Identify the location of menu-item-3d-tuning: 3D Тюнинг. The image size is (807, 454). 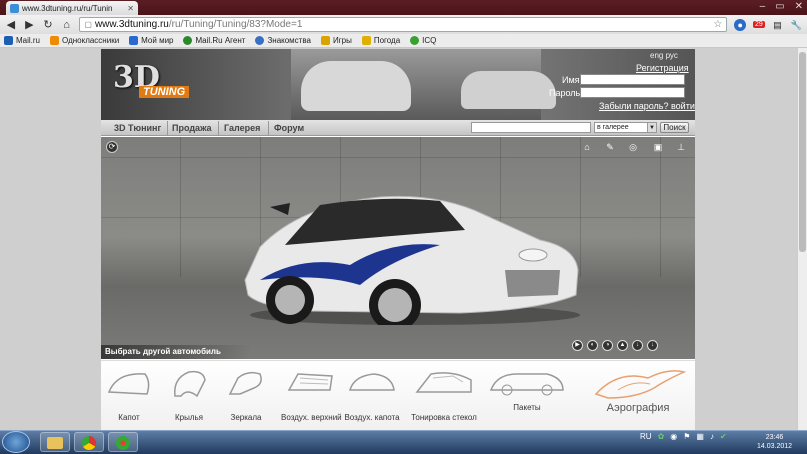
(137, 128).